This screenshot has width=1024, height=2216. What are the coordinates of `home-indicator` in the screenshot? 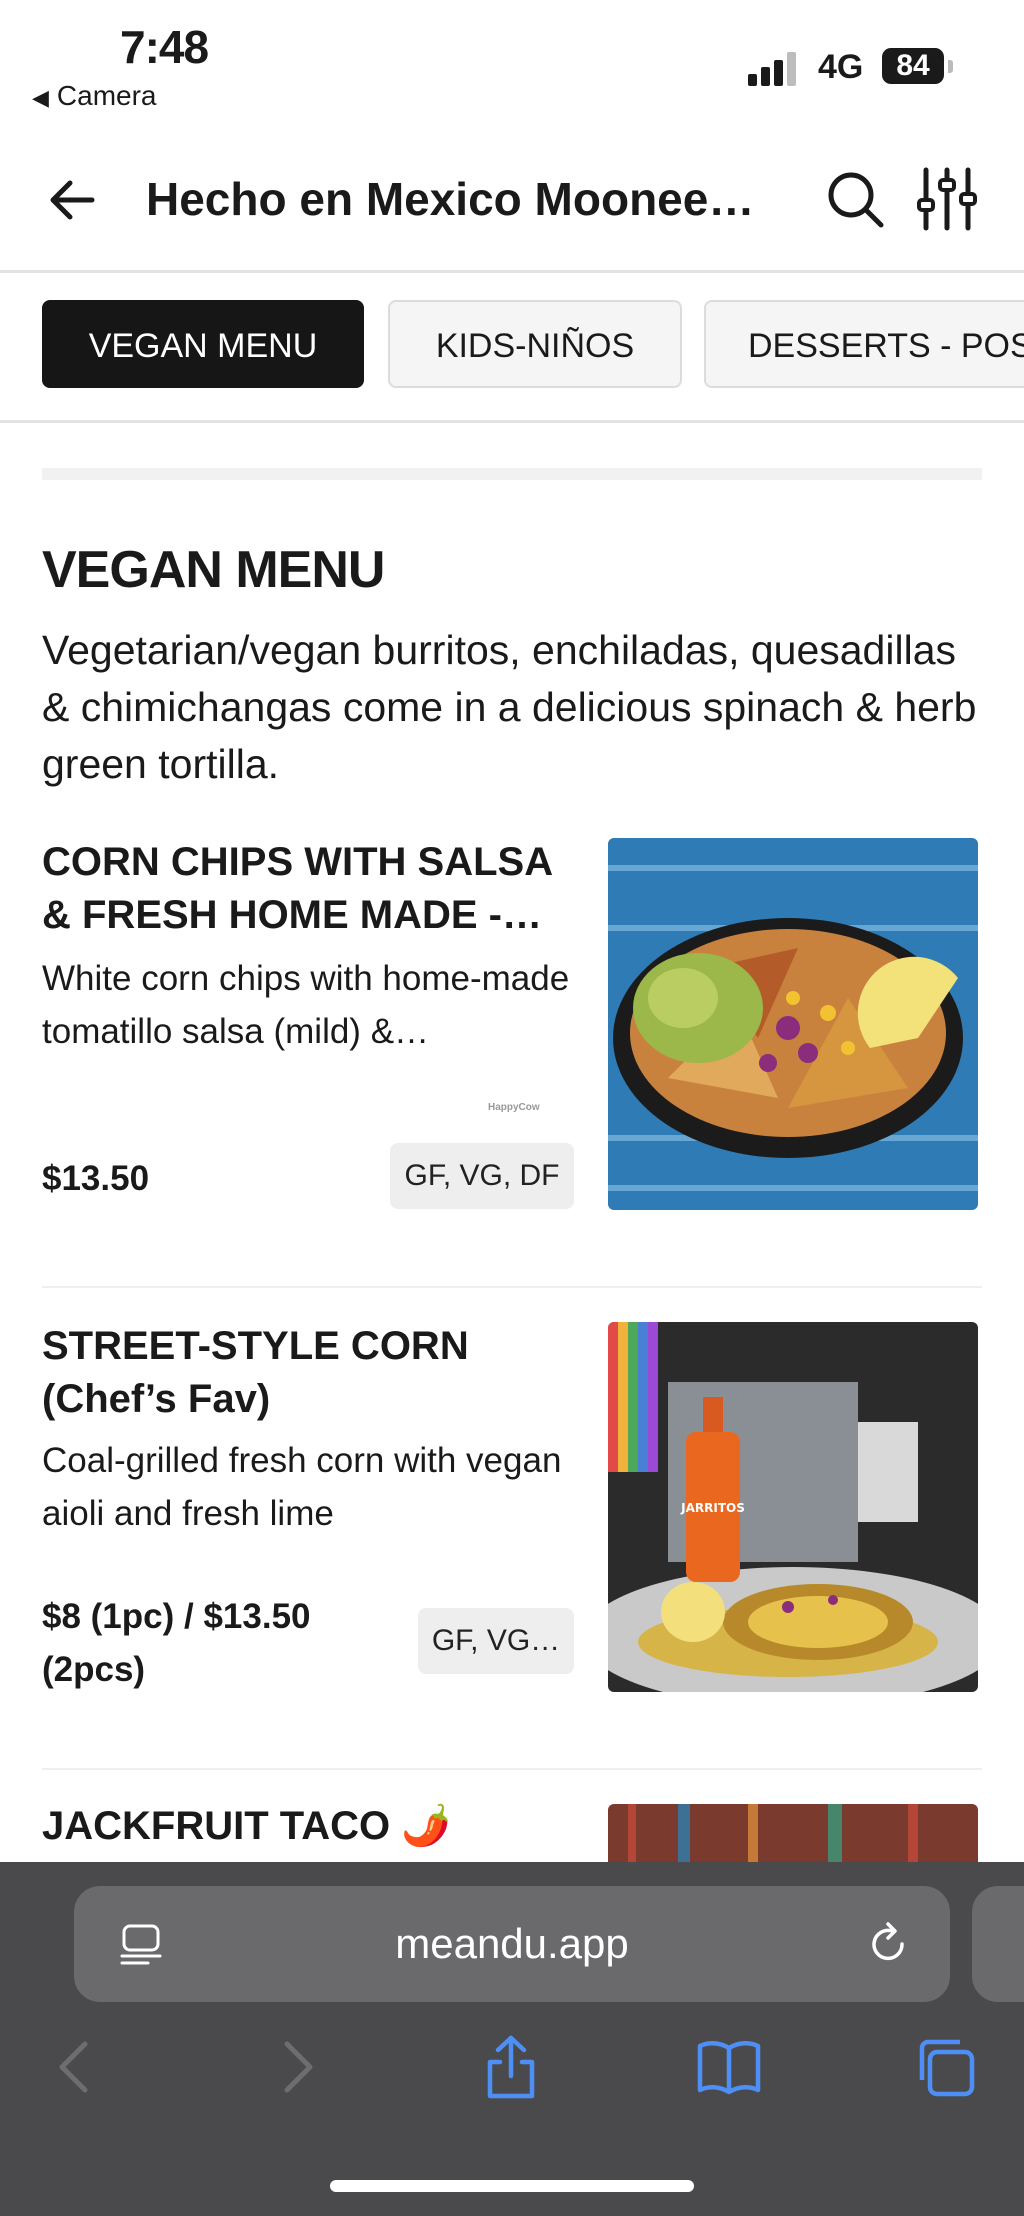 It's located at (512, 2186).